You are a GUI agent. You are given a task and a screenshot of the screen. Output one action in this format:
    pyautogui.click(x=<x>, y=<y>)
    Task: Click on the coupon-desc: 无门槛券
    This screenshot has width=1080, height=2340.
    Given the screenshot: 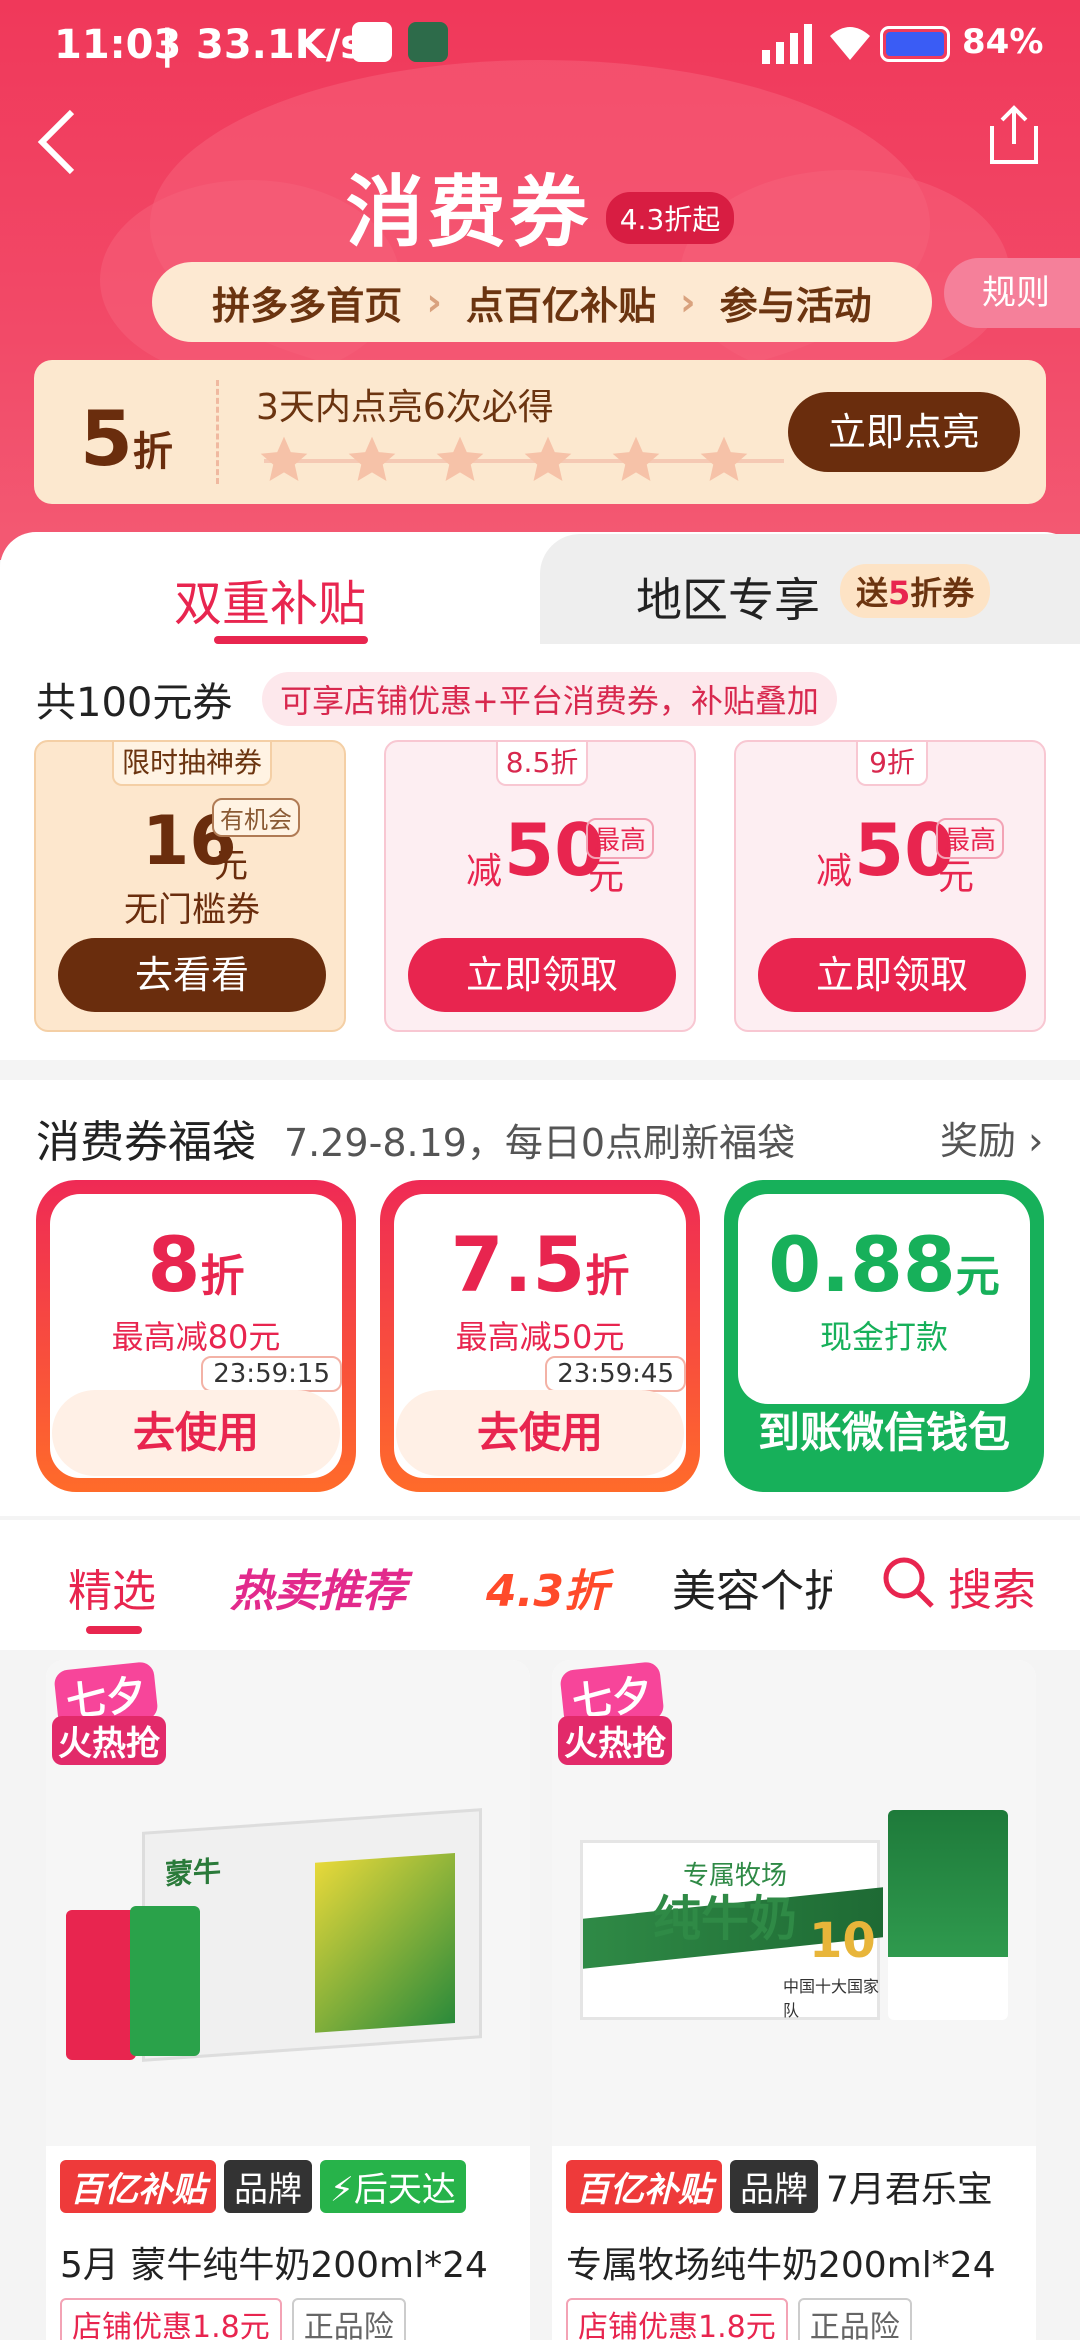 What is the action you would take?
    pyautogui.click(x=192, y=910)
    